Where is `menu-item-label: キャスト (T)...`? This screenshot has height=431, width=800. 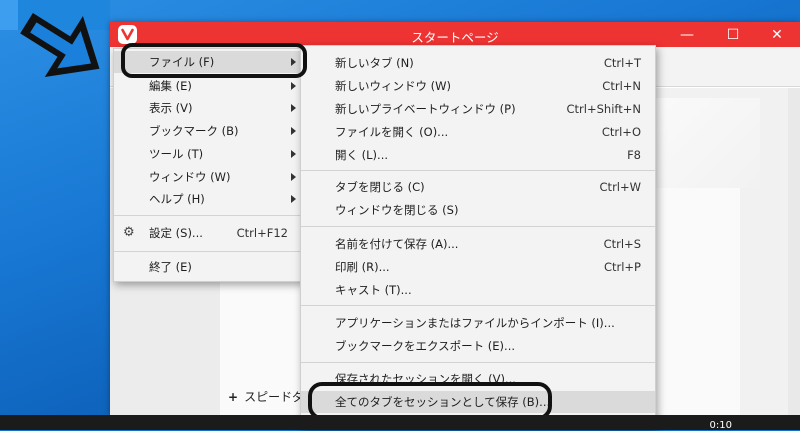 menu-item-label: キャスト (T)... is located at coordinates (373, 290).